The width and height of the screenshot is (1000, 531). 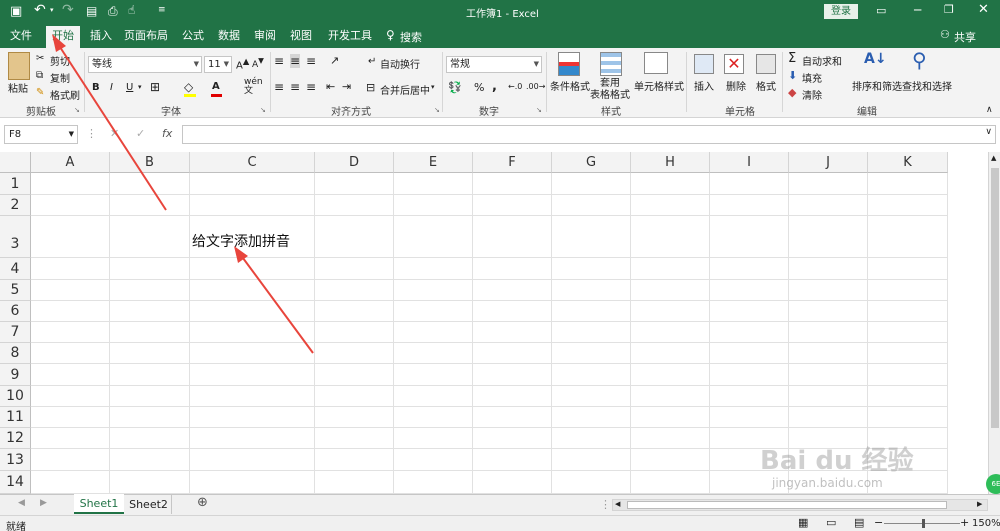 What do you see at coordinates (112, 127) in the screenshot?
I see `arrow-line-to-home-tab` at bounding box center [112, 127].